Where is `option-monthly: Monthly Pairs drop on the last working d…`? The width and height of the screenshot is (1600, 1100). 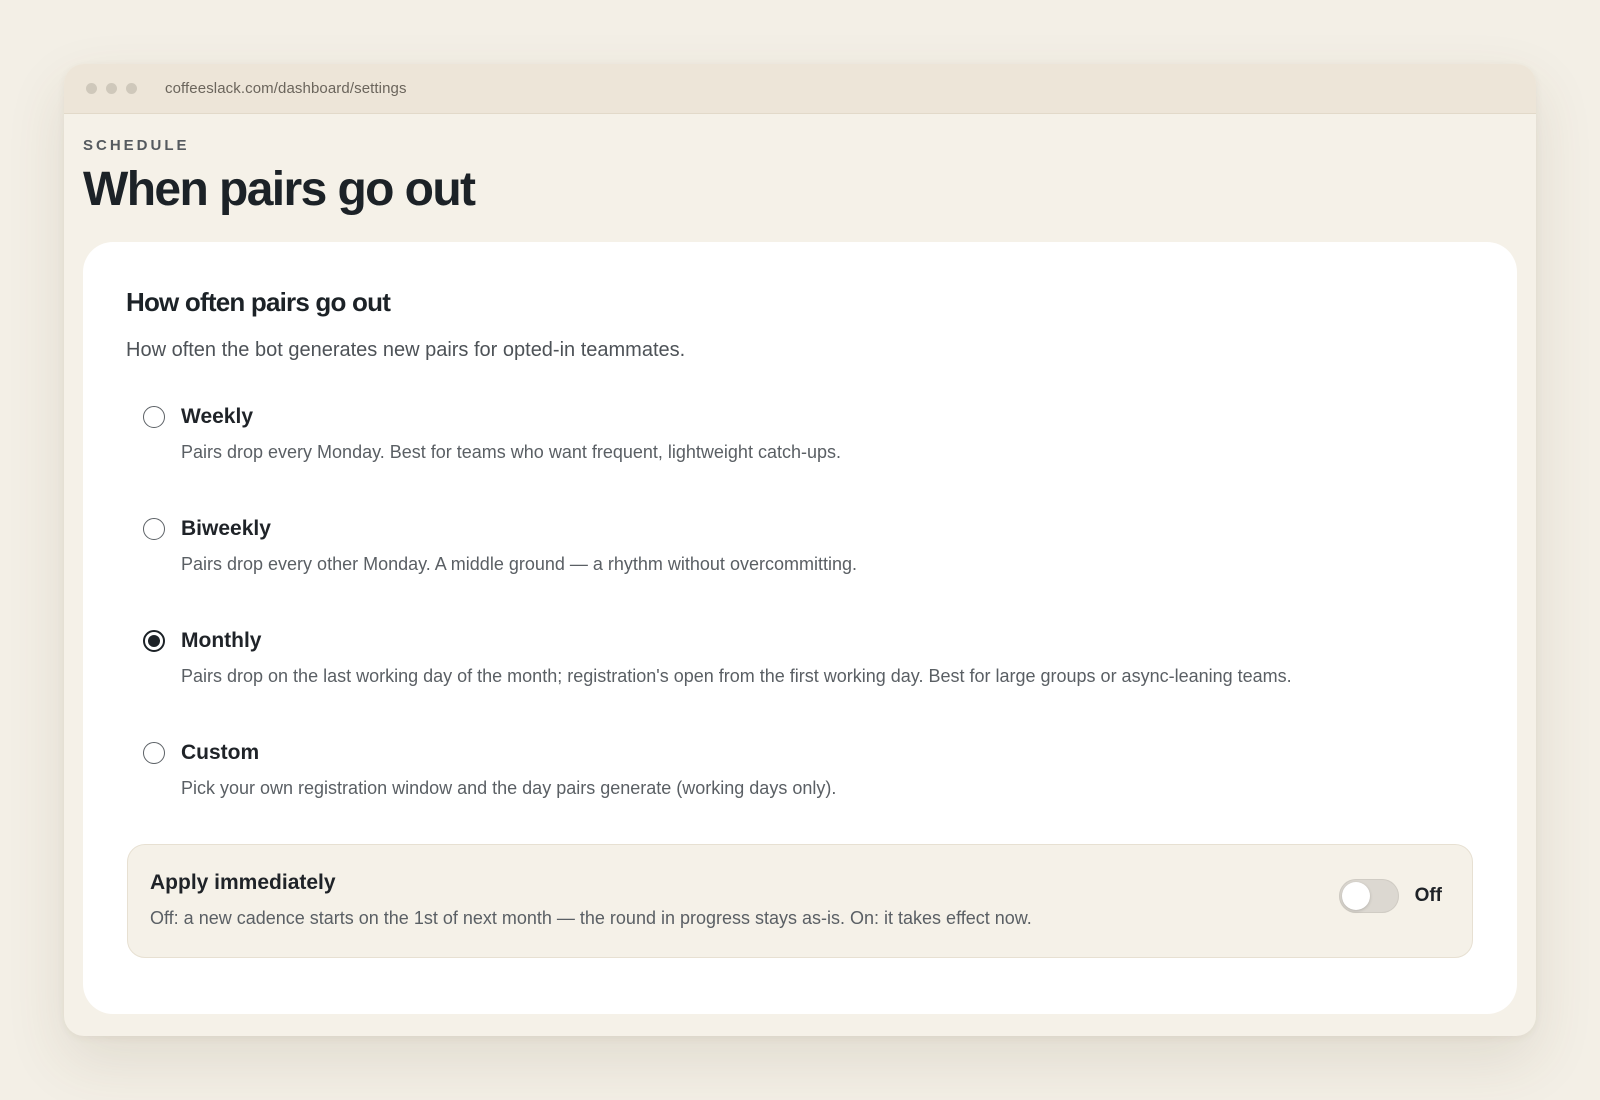 option-monthly: Monthly Pairs drop on the last working d… is located at coordinates (799, 675).